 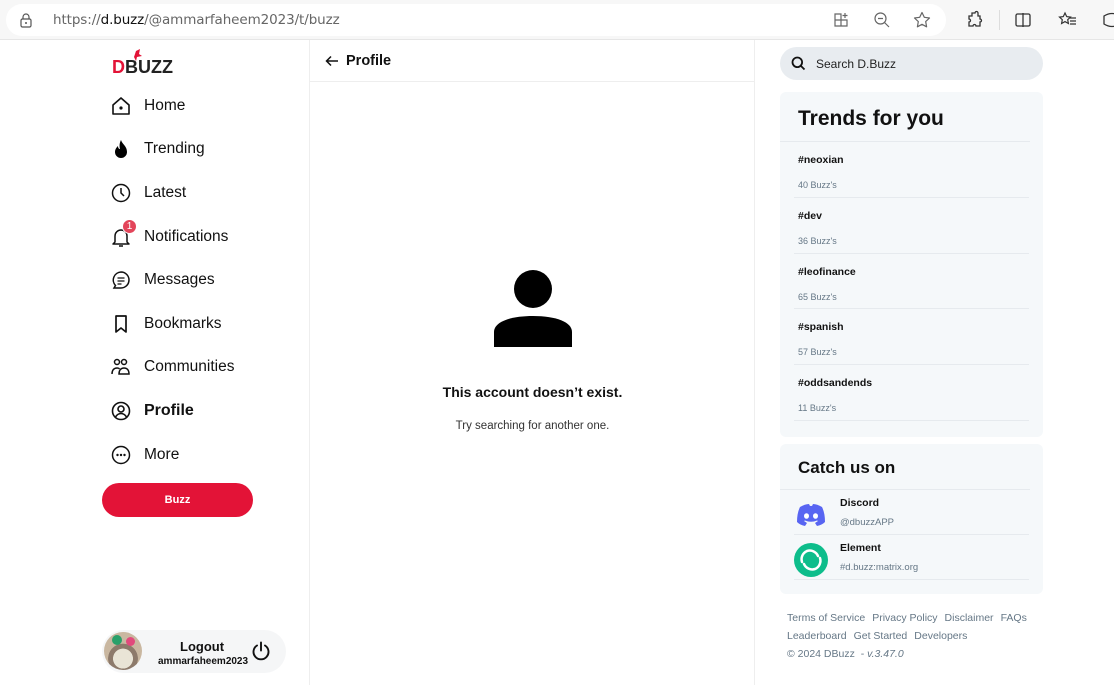 I want to click on social-link-discord: Discord @dbuzzAPP, so click(x=911, y=512).